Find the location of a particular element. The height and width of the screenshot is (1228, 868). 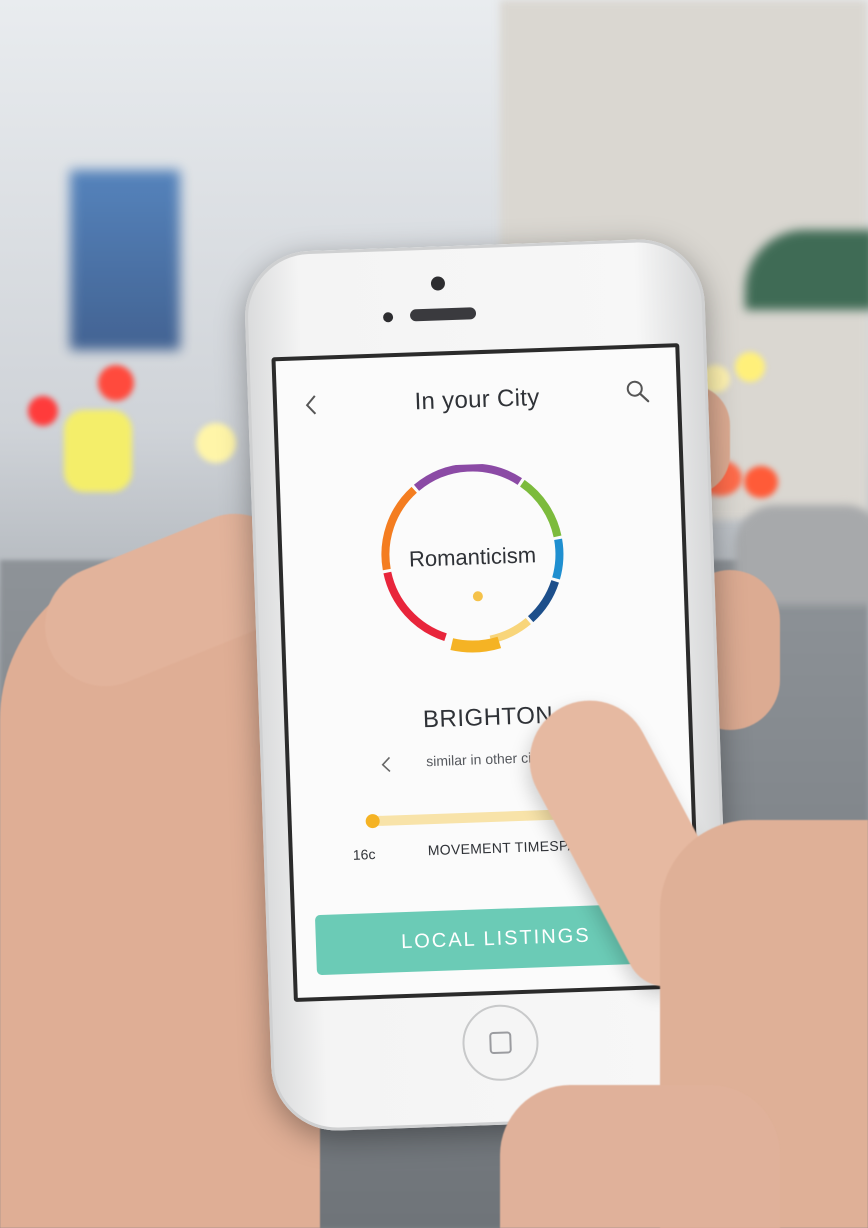

proximity-sensor is located at coordinates (388, 317).